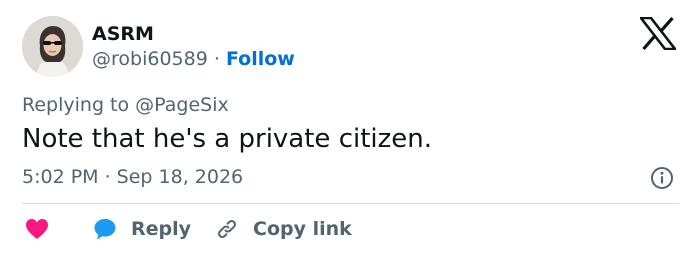 Image resolution: width=700 pixels, height=256 pixels. I want to click on replying-to-line: Replying to @PageSix, so click(125, 105).